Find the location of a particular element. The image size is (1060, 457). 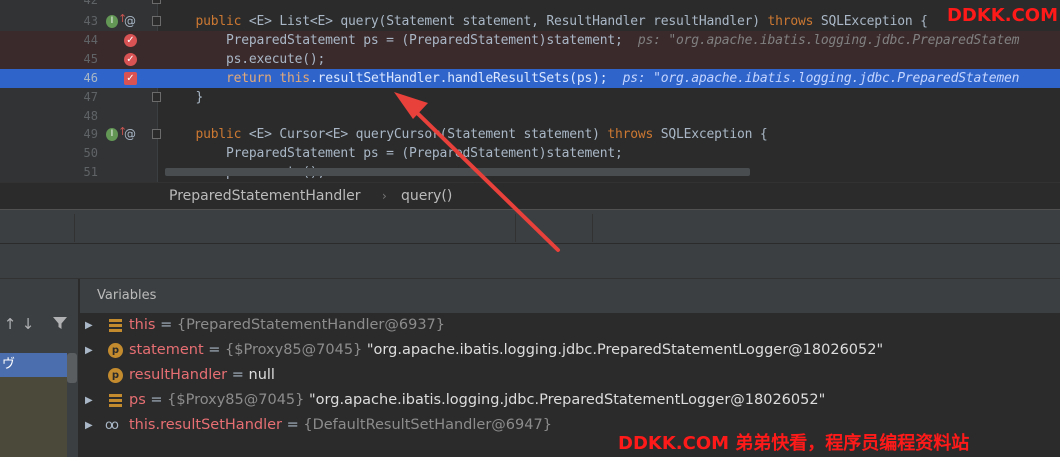

frames-scrollbar is located at coordinates (72, 368).